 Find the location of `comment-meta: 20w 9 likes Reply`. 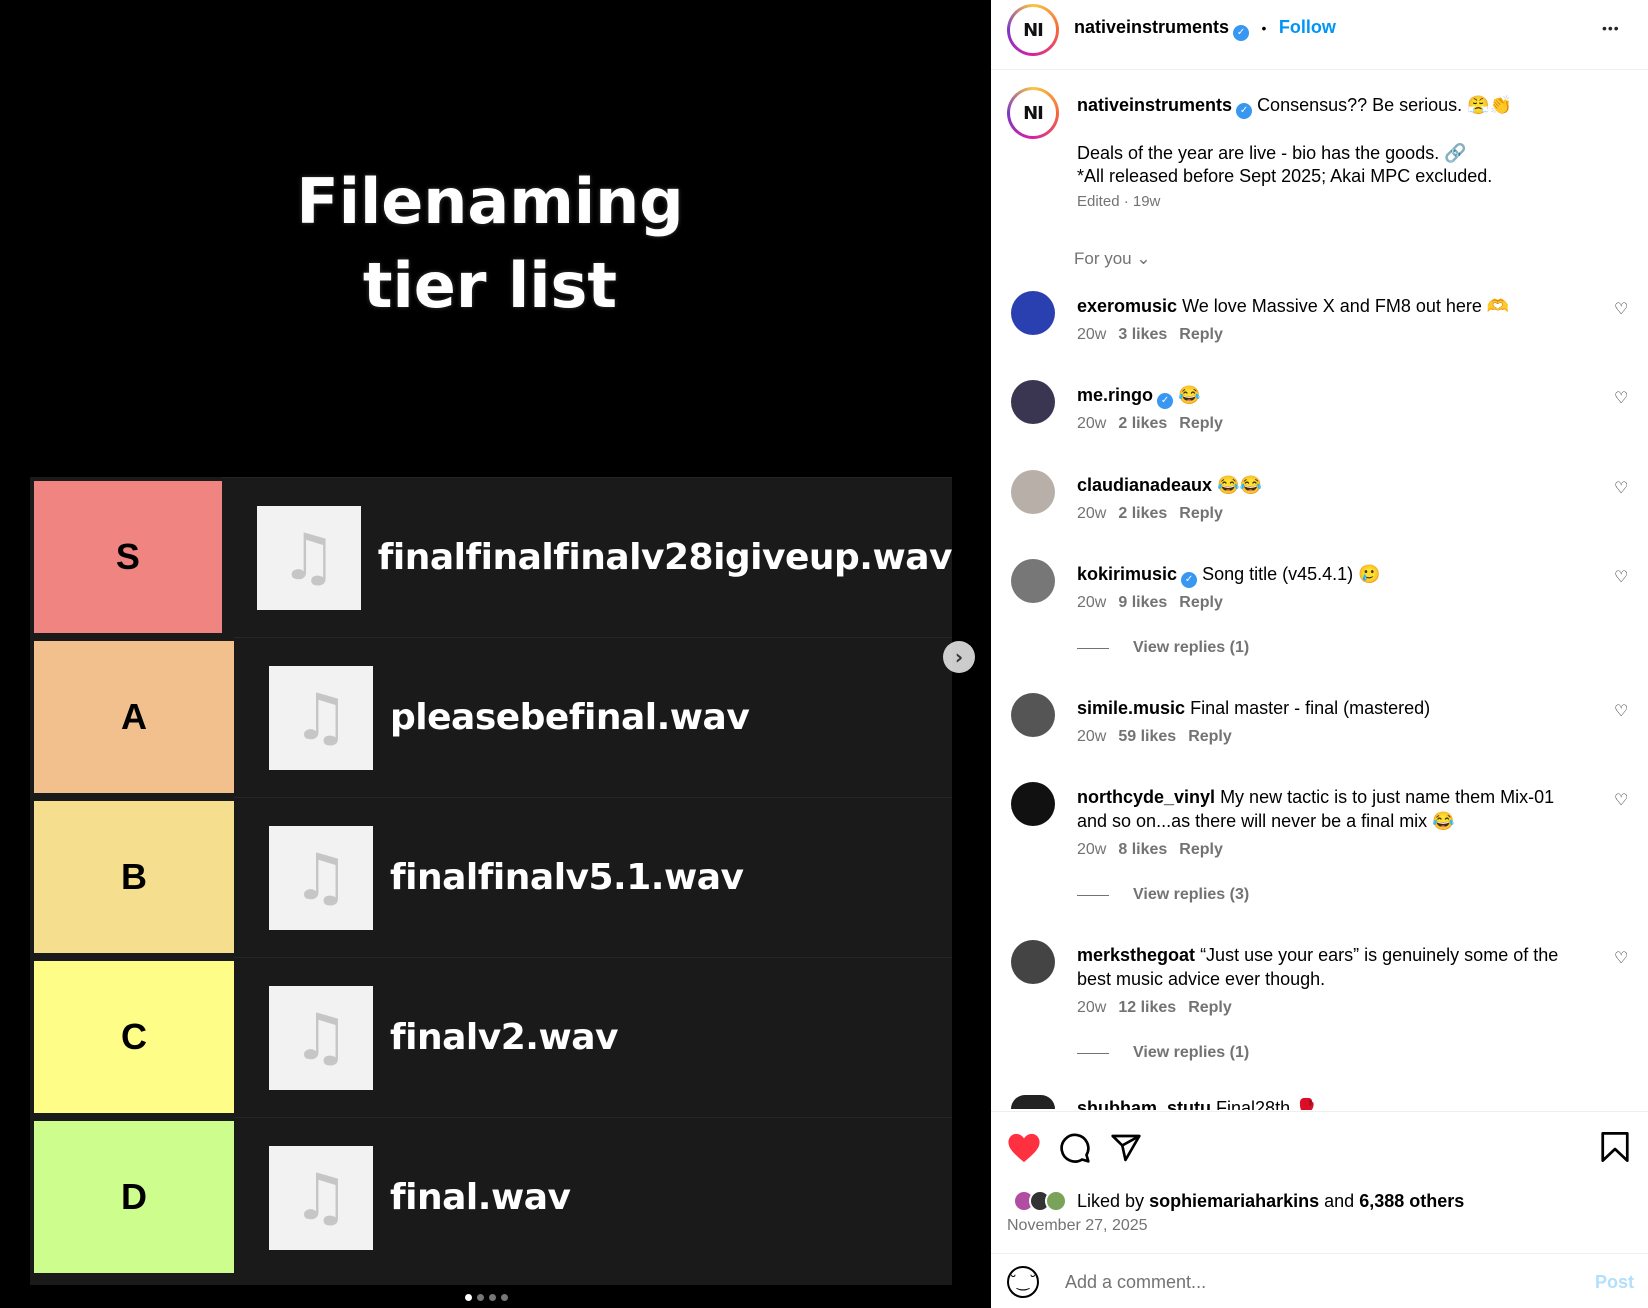

comment-meta: 20w 9 likes Reply is located at coordinates (1150, 603).